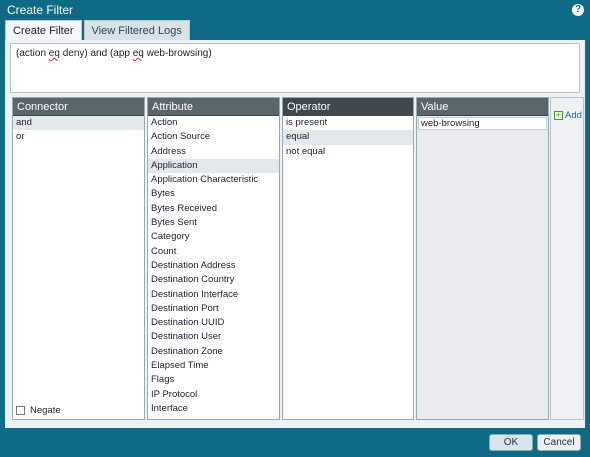  What do you see at coordinates (213, 380) in the screenshot?
I see `attribute-item: Flags` at bounding box center [213, 380].